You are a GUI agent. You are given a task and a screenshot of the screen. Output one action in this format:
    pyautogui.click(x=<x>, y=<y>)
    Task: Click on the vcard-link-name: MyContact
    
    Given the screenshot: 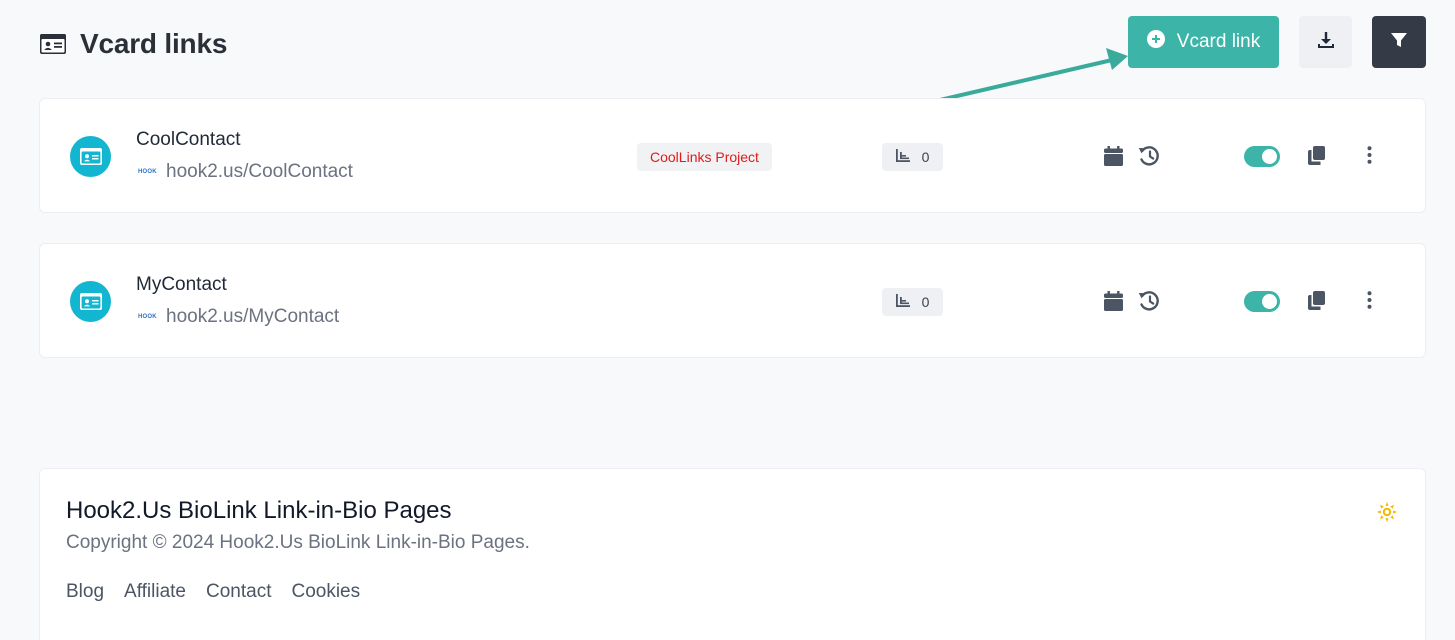 What is the action you would take?
    pyautogui.click(x=181, y=285)
    